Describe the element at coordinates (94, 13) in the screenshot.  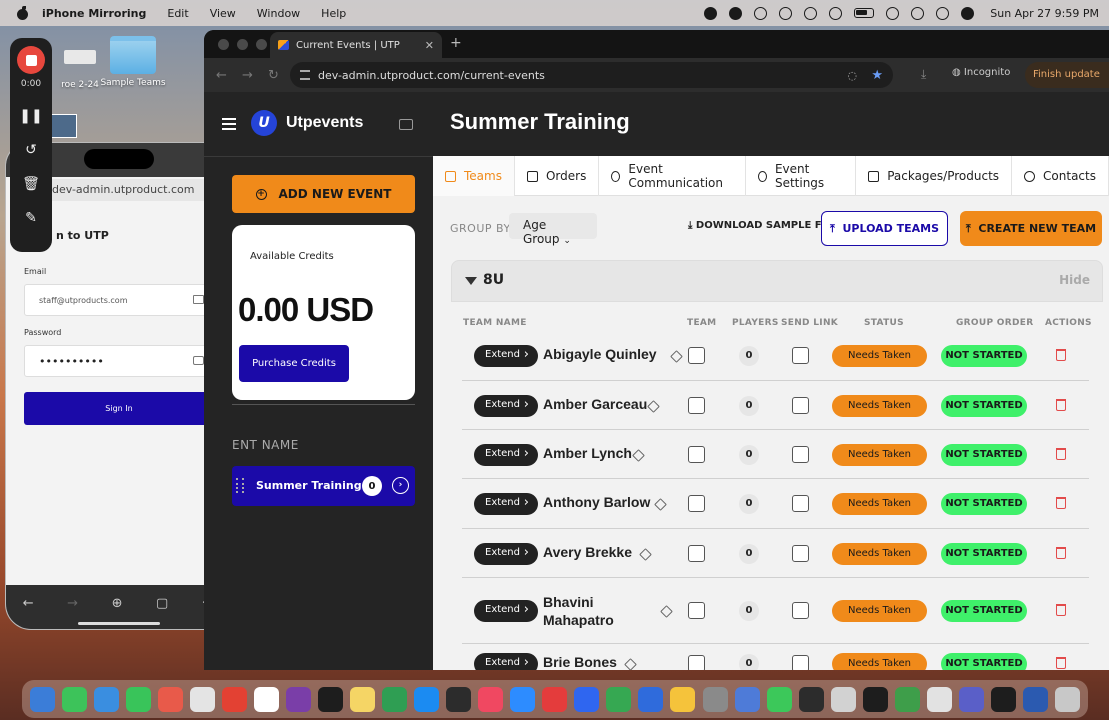
I see `menu-app-name: iPhone Mirroring` at that location.